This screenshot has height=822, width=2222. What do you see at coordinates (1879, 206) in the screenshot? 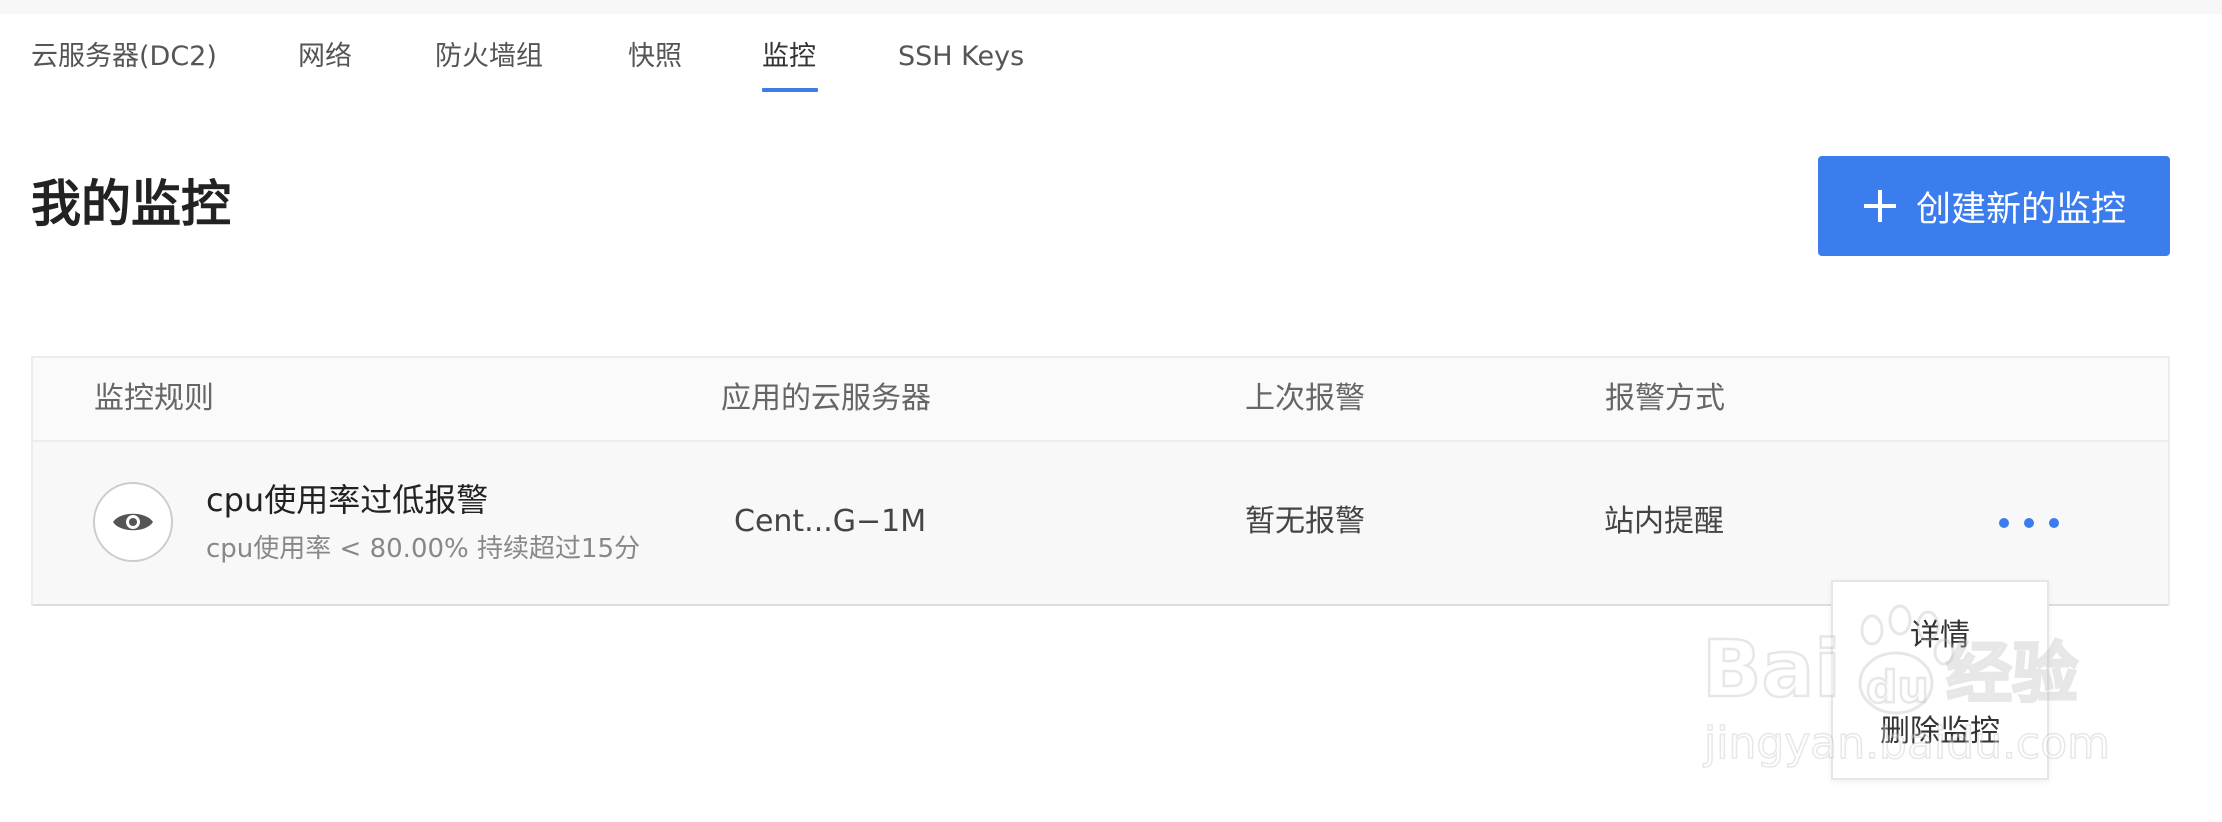
I see `plus-icon` at bounding box center [1879, 206].